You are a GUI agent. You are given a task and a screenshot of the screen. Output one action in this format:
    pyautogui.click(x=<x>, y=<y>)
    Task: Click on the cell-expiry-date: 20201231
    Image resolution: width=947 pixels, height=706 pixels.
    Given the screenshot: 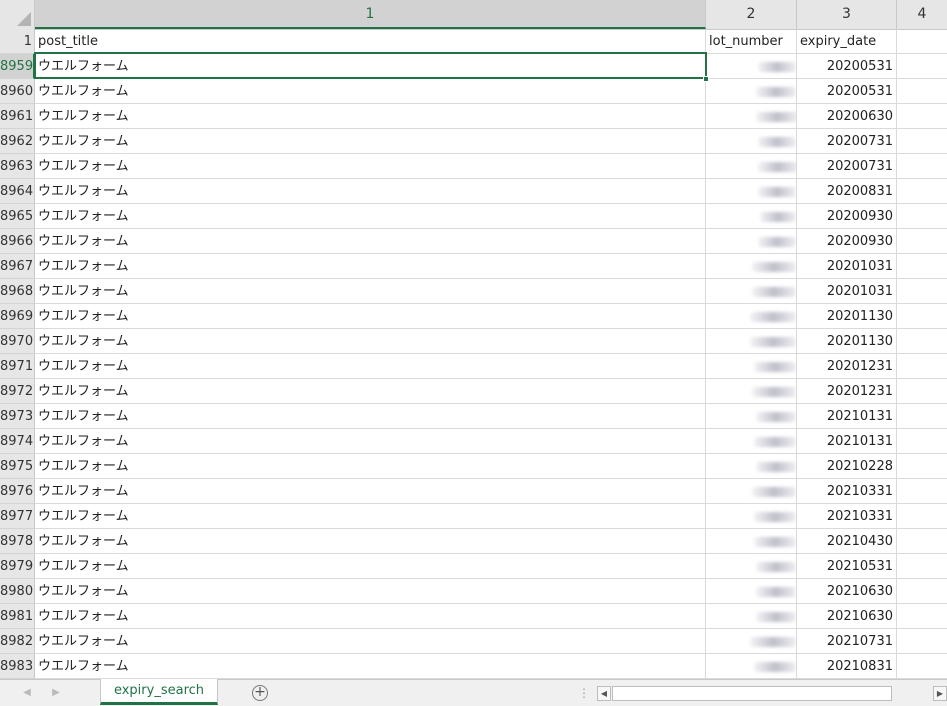 What is the action you would take?
    pyautogui.click(x=847, y=366)
    